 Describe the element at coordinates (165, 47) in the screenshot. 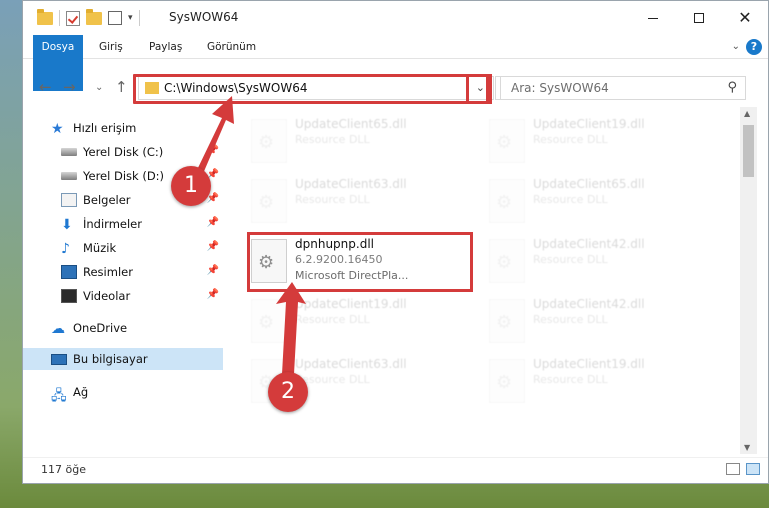

I see `tab-share: Paylaş` at that location.